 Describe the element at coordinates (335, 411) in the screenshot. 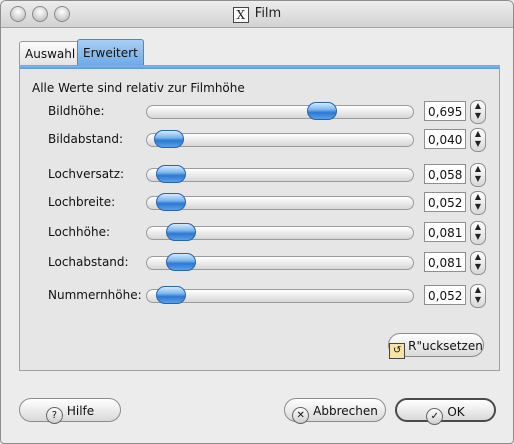

I see `cancel-button: ✕ Abbrechen` at that location.